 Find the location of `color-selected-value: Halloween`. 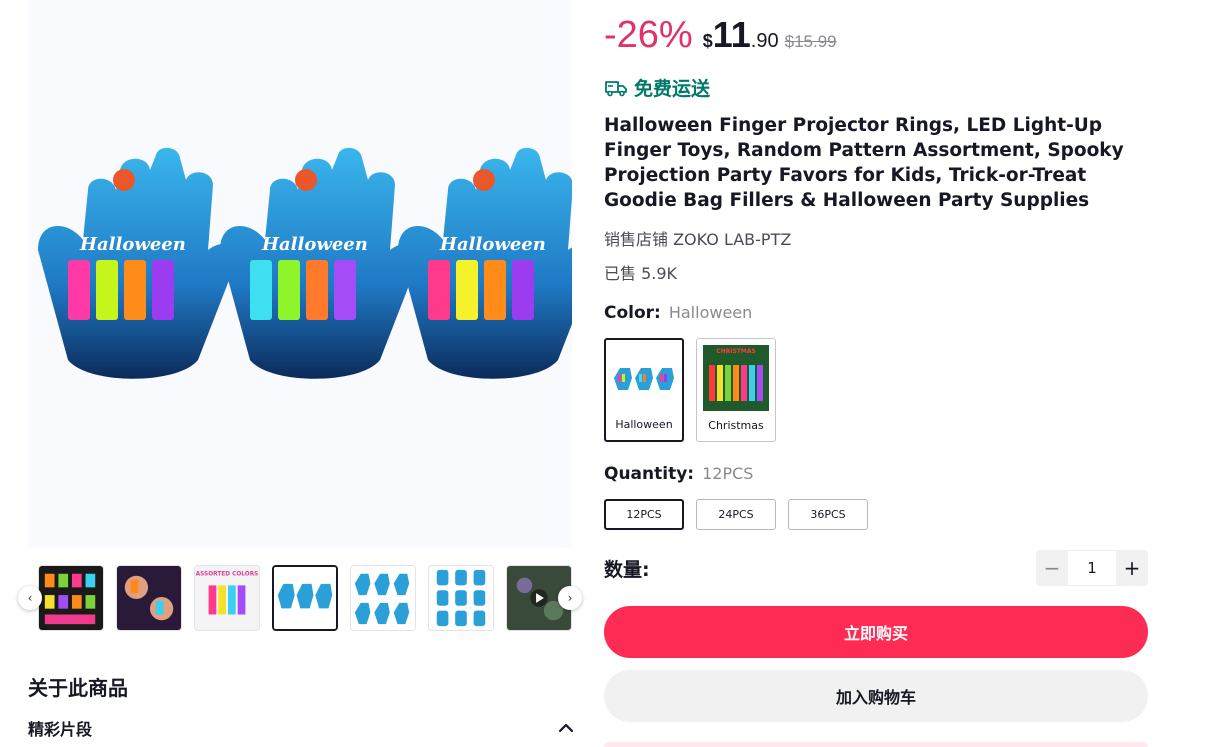

color-selected-value: Halloween is located at coordinates (710, 312).